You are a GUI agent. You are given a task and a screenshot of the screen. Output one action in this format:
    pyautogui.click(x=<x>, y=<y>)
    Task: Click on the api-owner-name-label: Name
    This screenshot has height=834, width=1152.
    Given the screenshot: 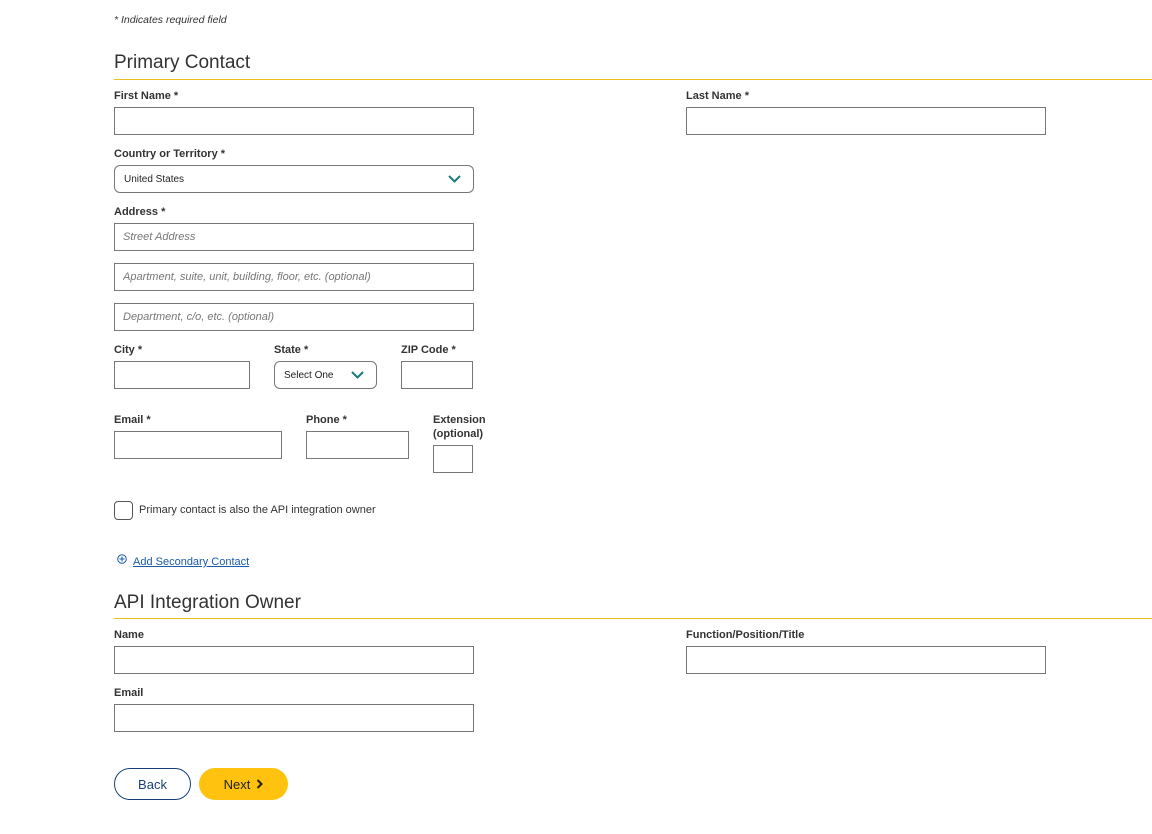 What is the action you would take?
    pyautogui.click(x=129, y=635)
    